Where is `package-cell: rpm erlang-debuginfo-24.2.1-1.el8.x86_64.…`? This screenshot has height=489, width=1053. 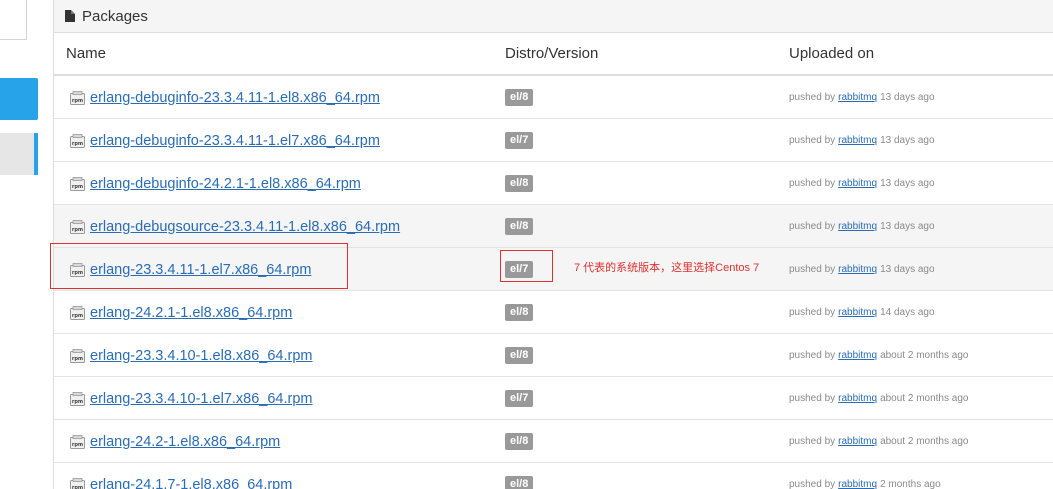
package-cell: rpm erlang-debuginfo-24.2.1-1.el8.x86_64.… is located at coordinates (215, 183).